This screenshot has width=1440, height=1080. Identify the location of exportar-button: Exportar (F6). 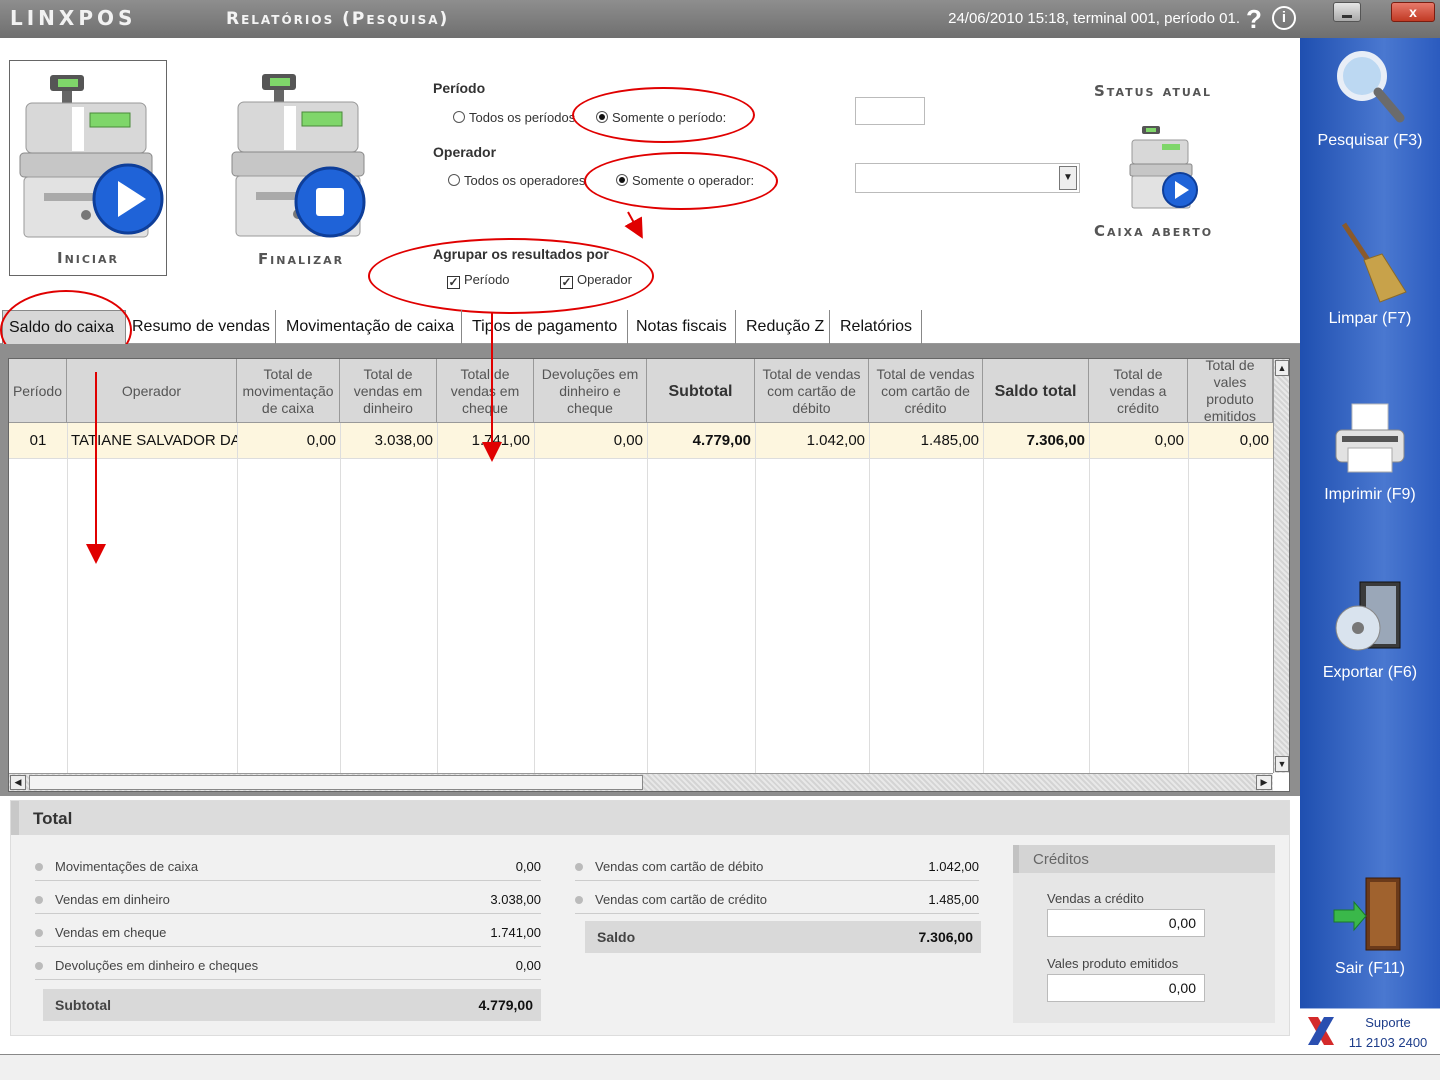
(1370, 630).